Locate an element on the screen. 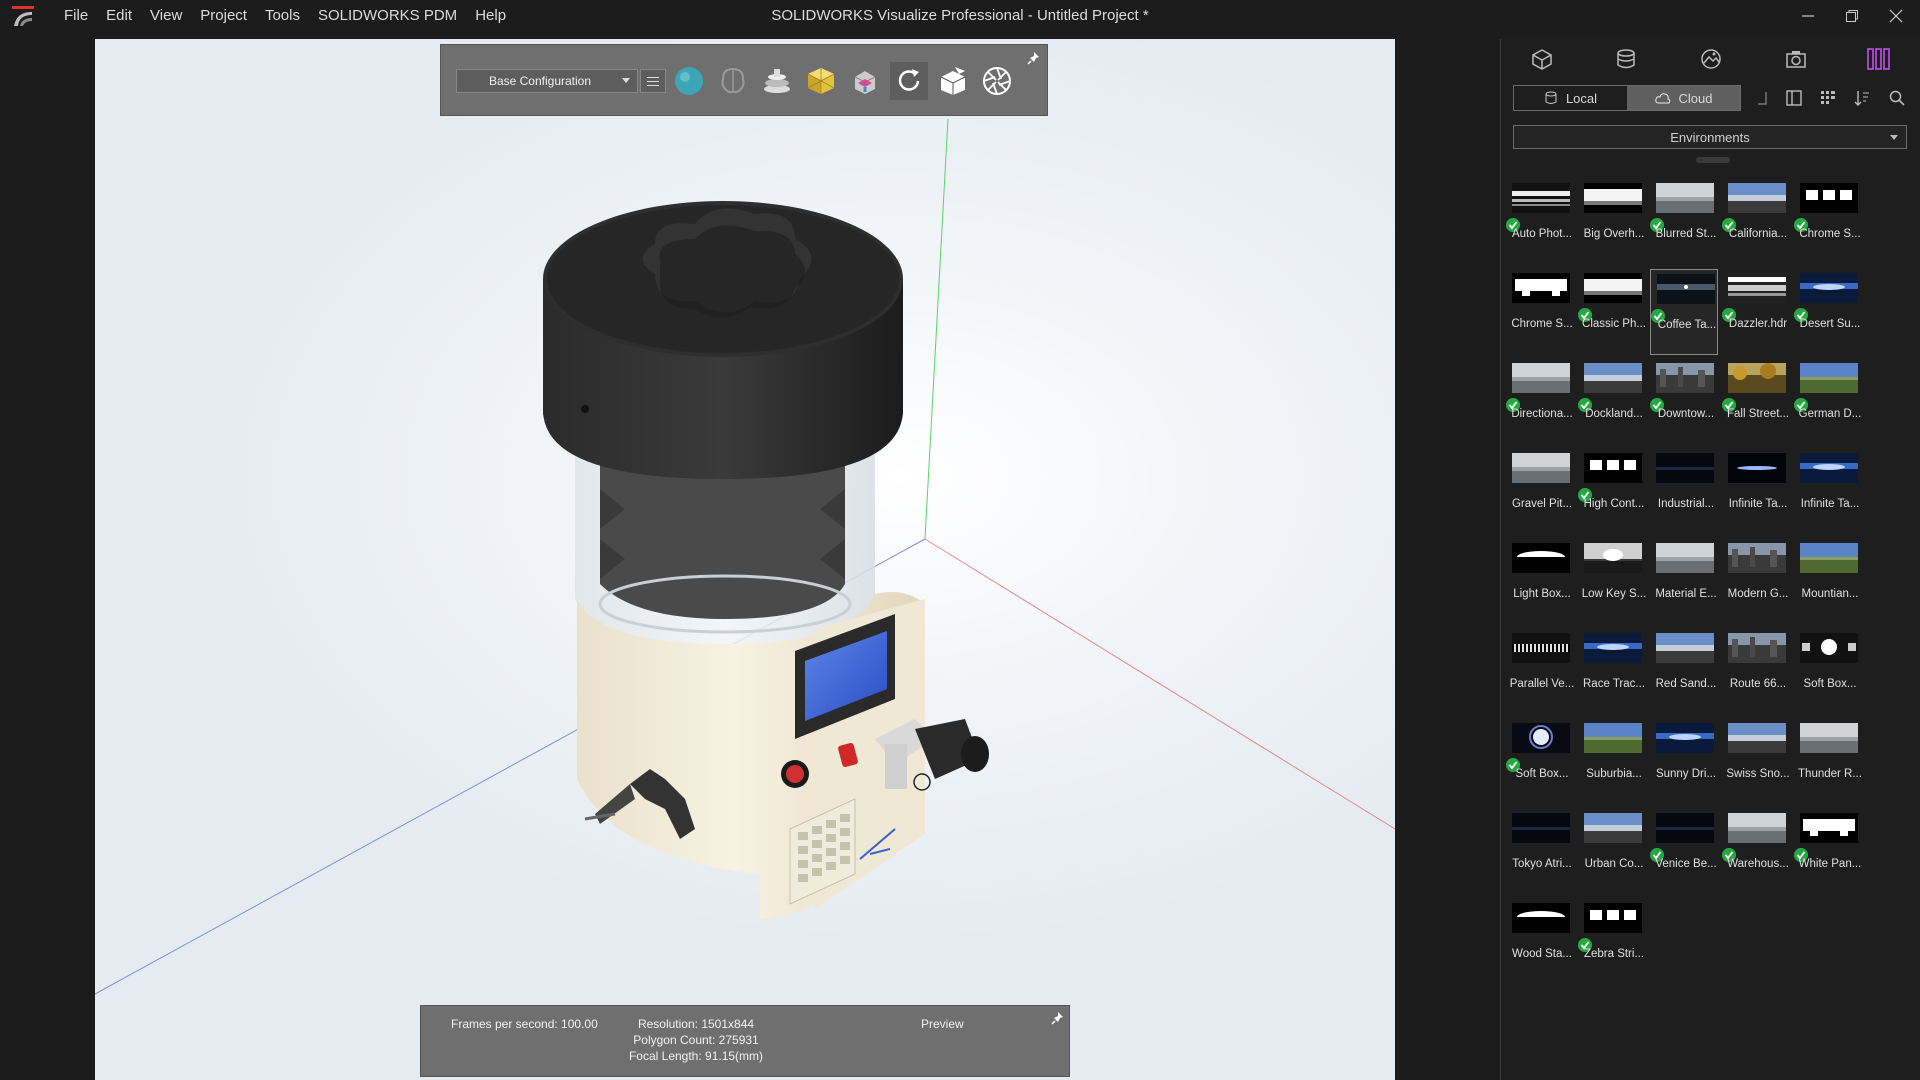 The image size is (1920, 1080). box-3d-icon is located at coordinates (821, 81).